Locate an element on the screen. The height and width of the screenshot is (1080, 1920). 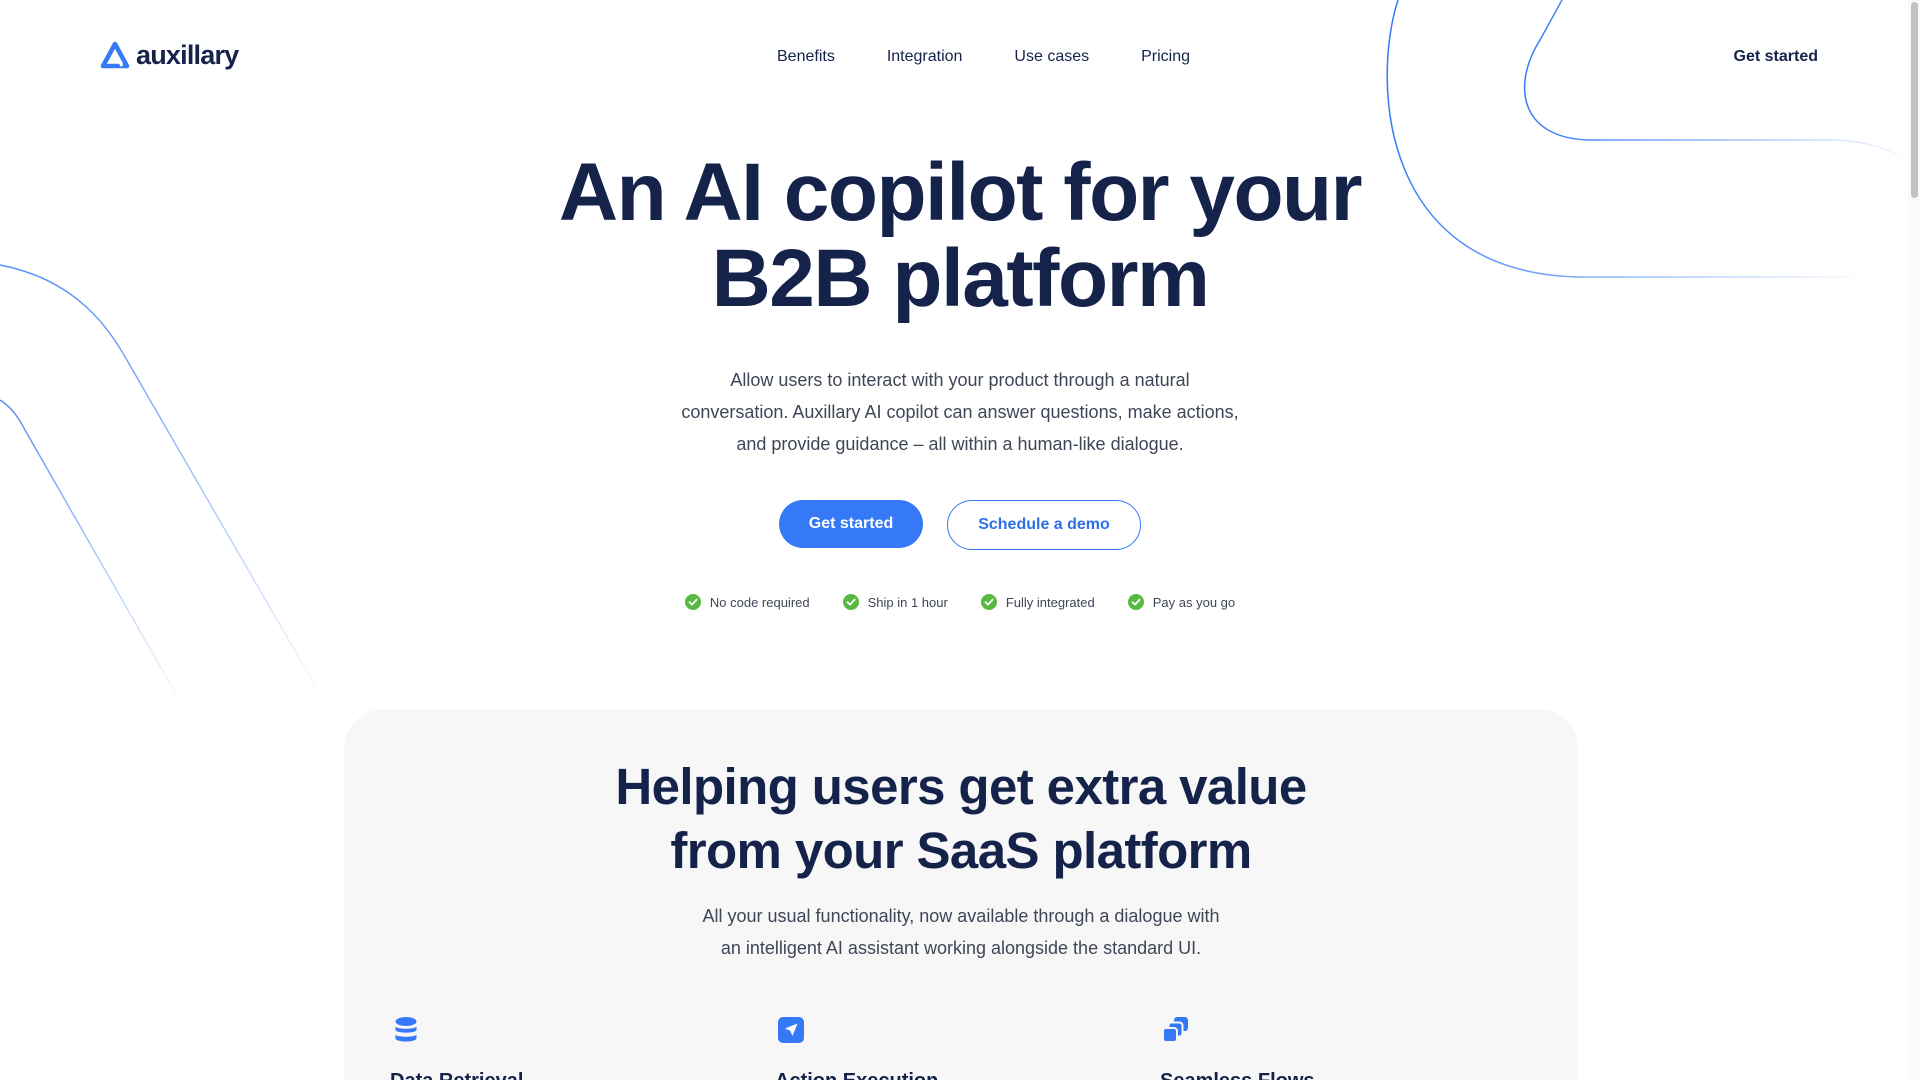
logo: auxillary is located at coordinates (169, 55).